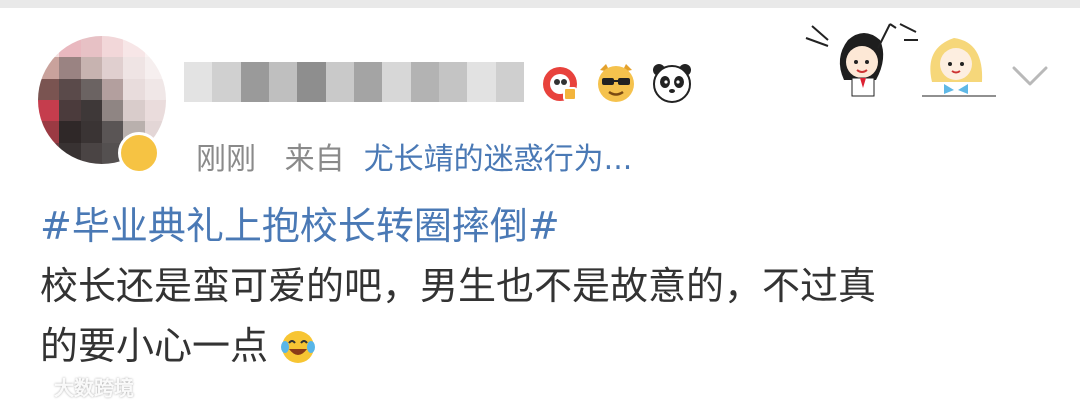 The height and width of the screenshot is (408, 1080). What do you see at coordinates (154, 346) in the screenshot?
I see `post-body-line: 的要小心一点` at bounding box center [154, 346].